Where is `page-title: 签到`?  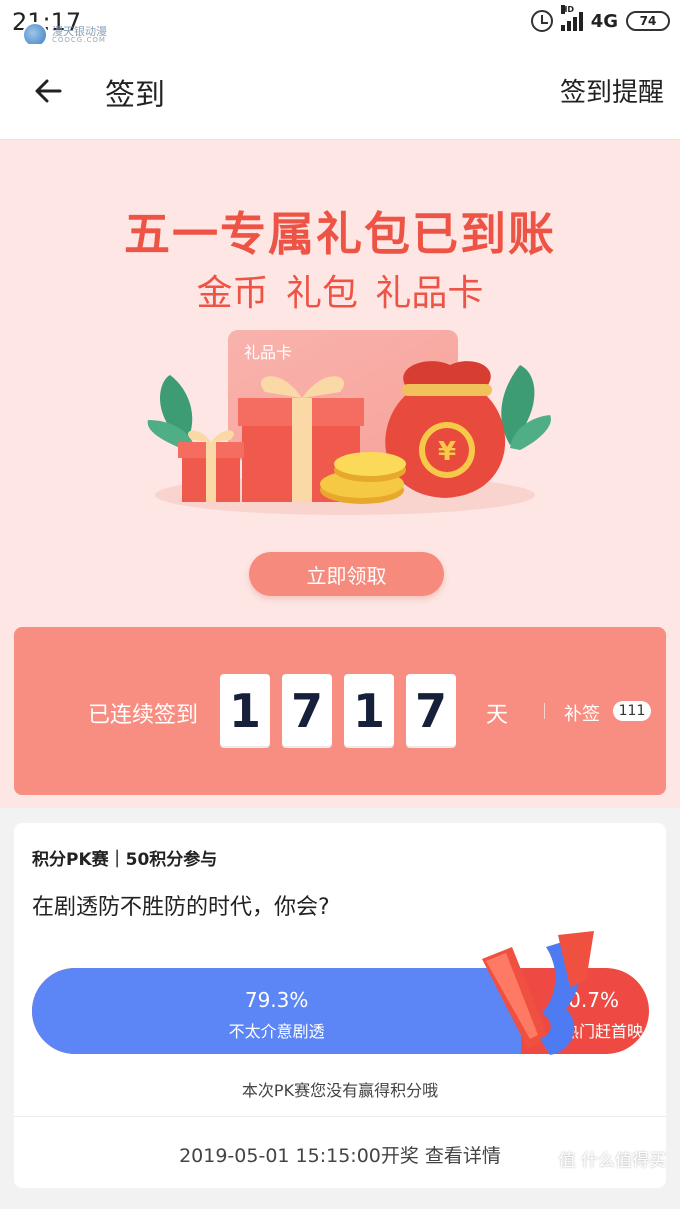 page-title: 签到 is located at coordinates (135, 95).